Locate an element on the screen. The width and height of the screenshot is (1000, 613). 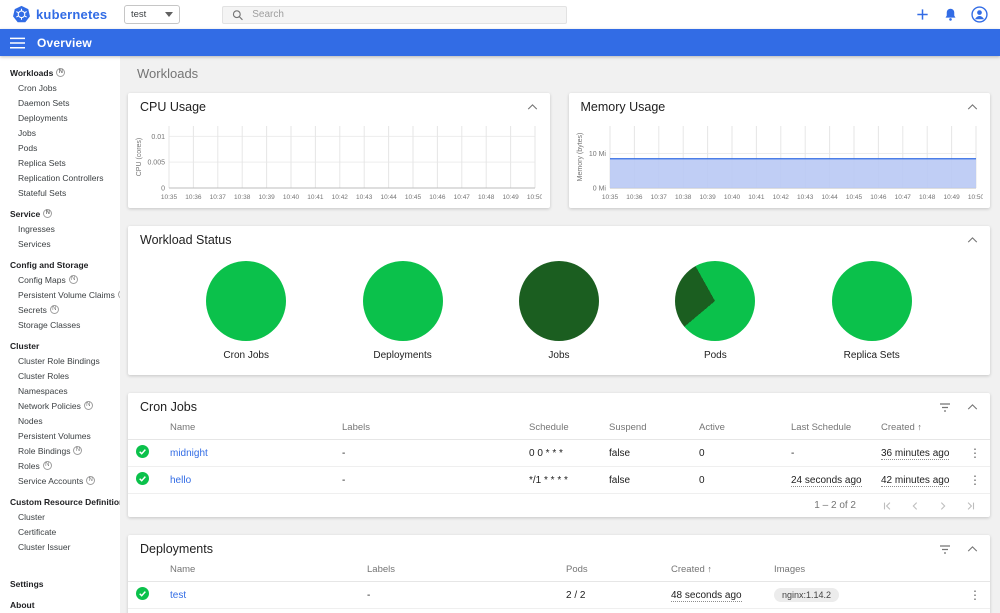
sidebar-item-cluster-roles: Cluster Roles is located at coordinates (60, 376).